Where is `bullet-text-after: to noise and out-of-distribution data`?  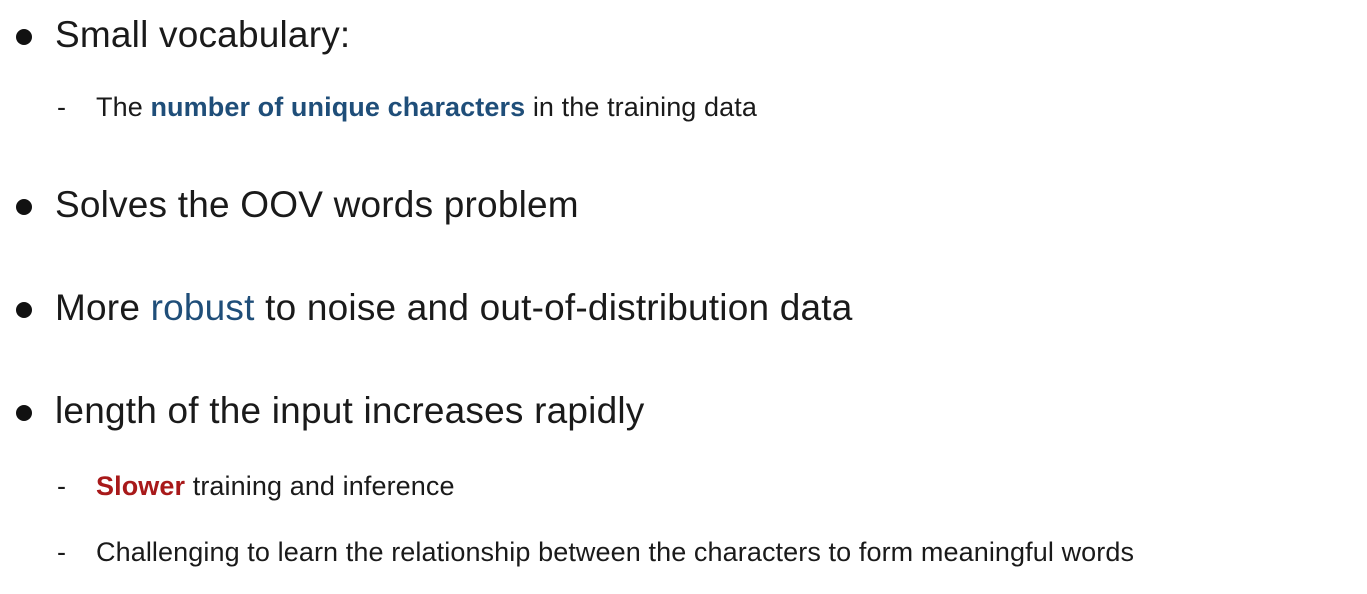 bullet-text-after: to noise and out-of-distribution data is located at coordinates (553, 307).